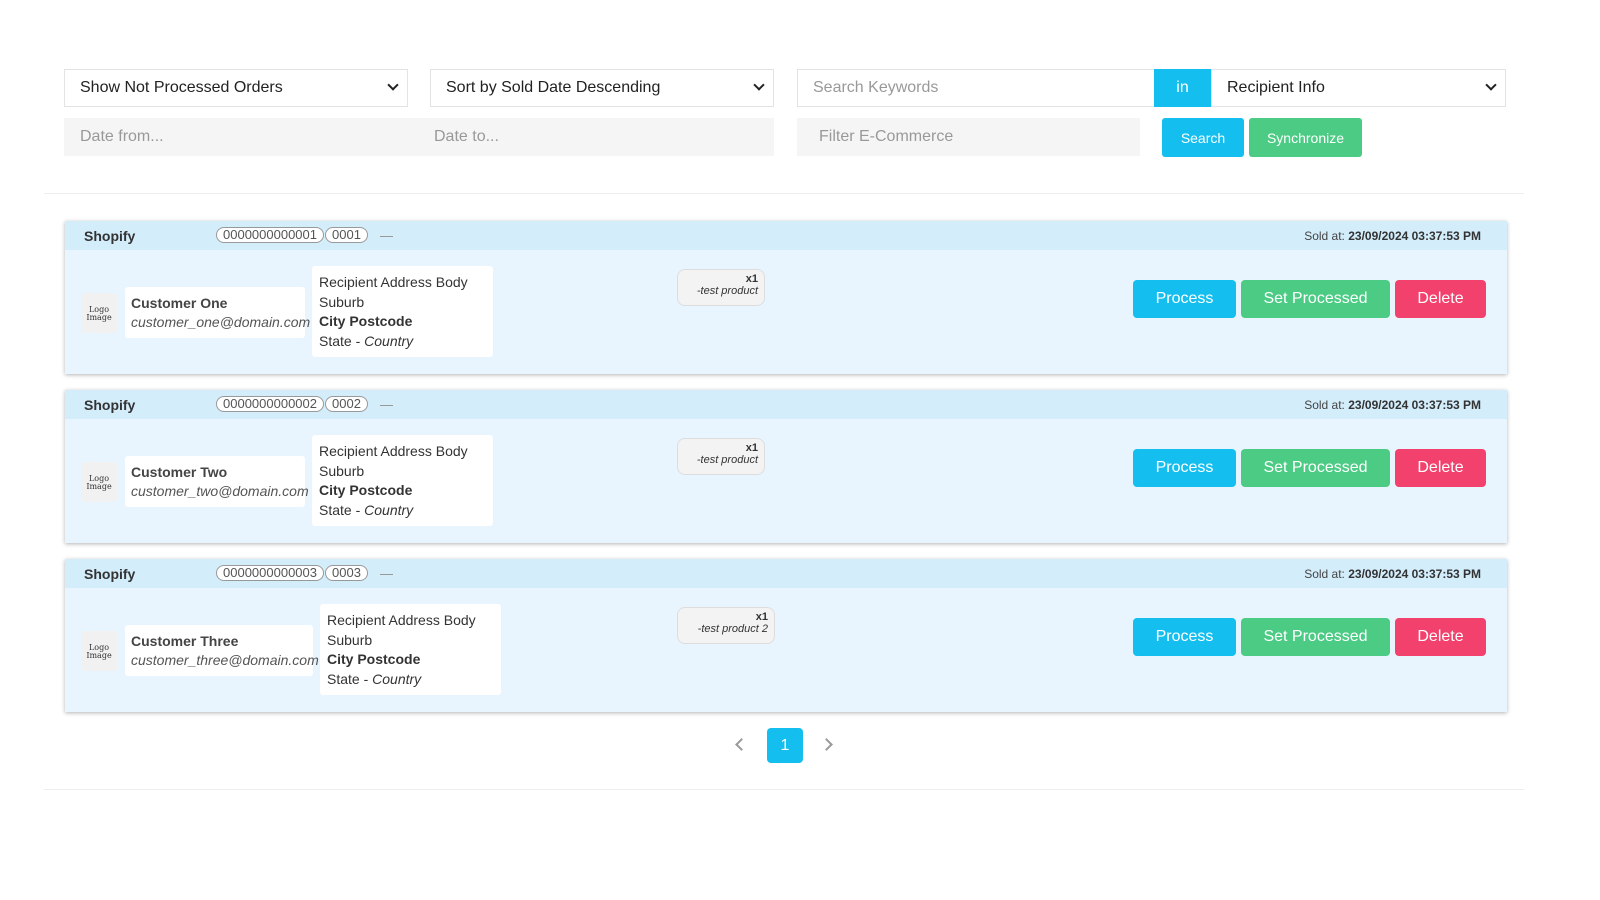 The height and width of the screenshot is (900, 1600). I want to click on synchronize-button: Synchronize, so click(1305, 137).